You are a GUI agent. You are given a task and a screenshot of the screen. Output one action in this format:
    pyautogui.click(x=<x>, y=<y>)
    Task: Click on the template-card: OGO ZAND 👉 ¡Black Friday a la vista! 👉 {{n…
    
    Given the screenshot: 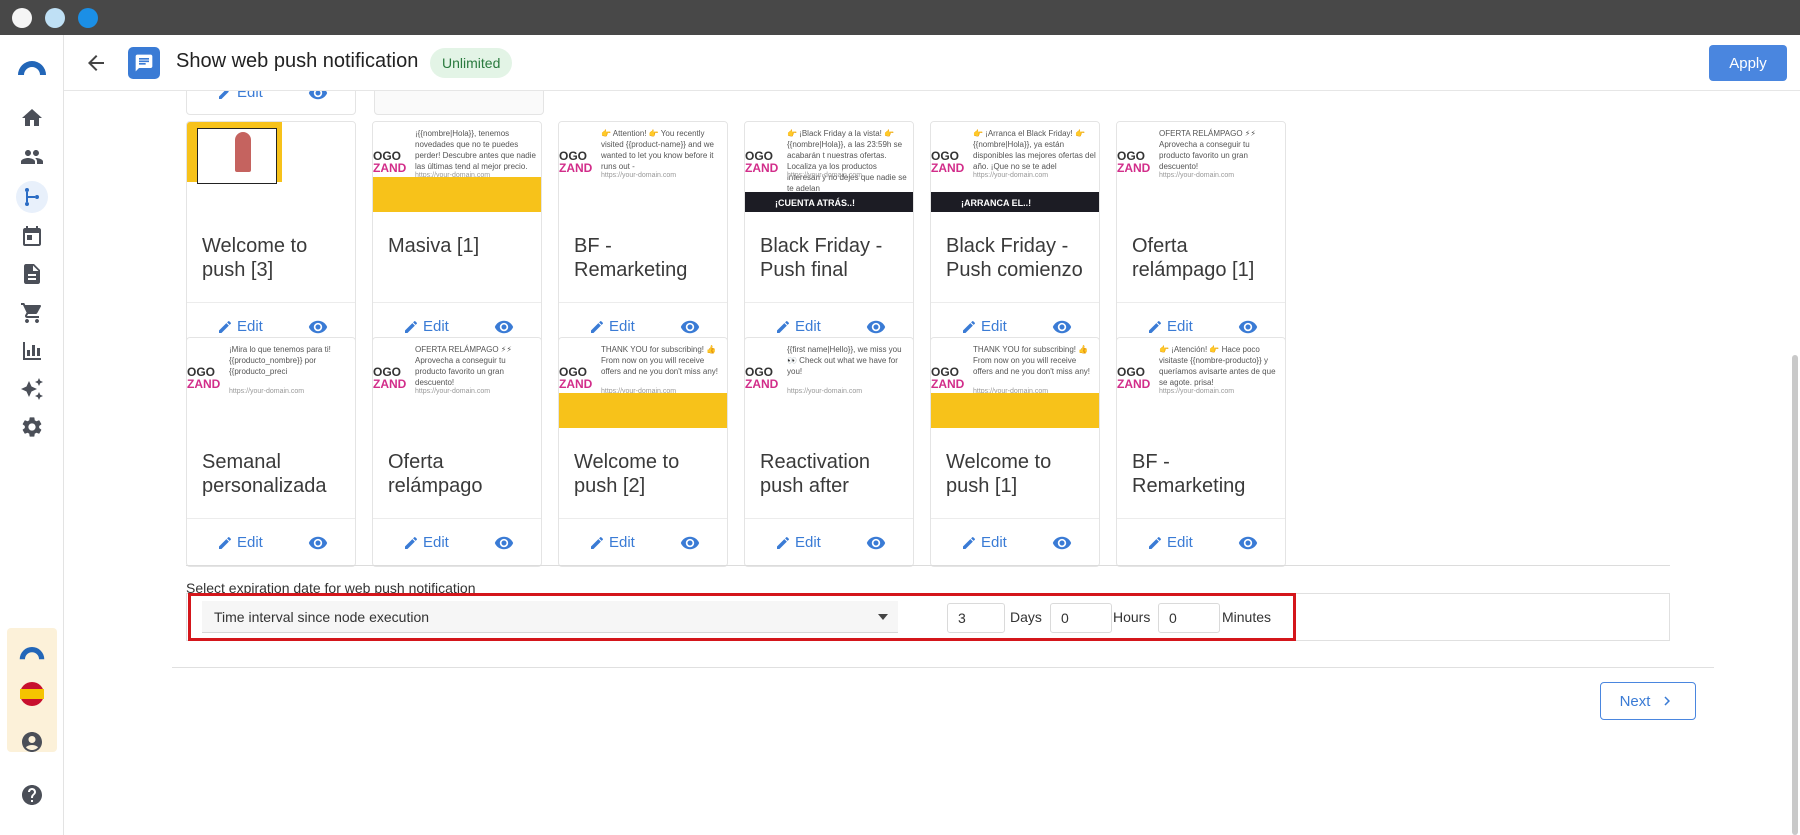 What is the action you would take?
    pyautogui.click(x=829, y=236)
    